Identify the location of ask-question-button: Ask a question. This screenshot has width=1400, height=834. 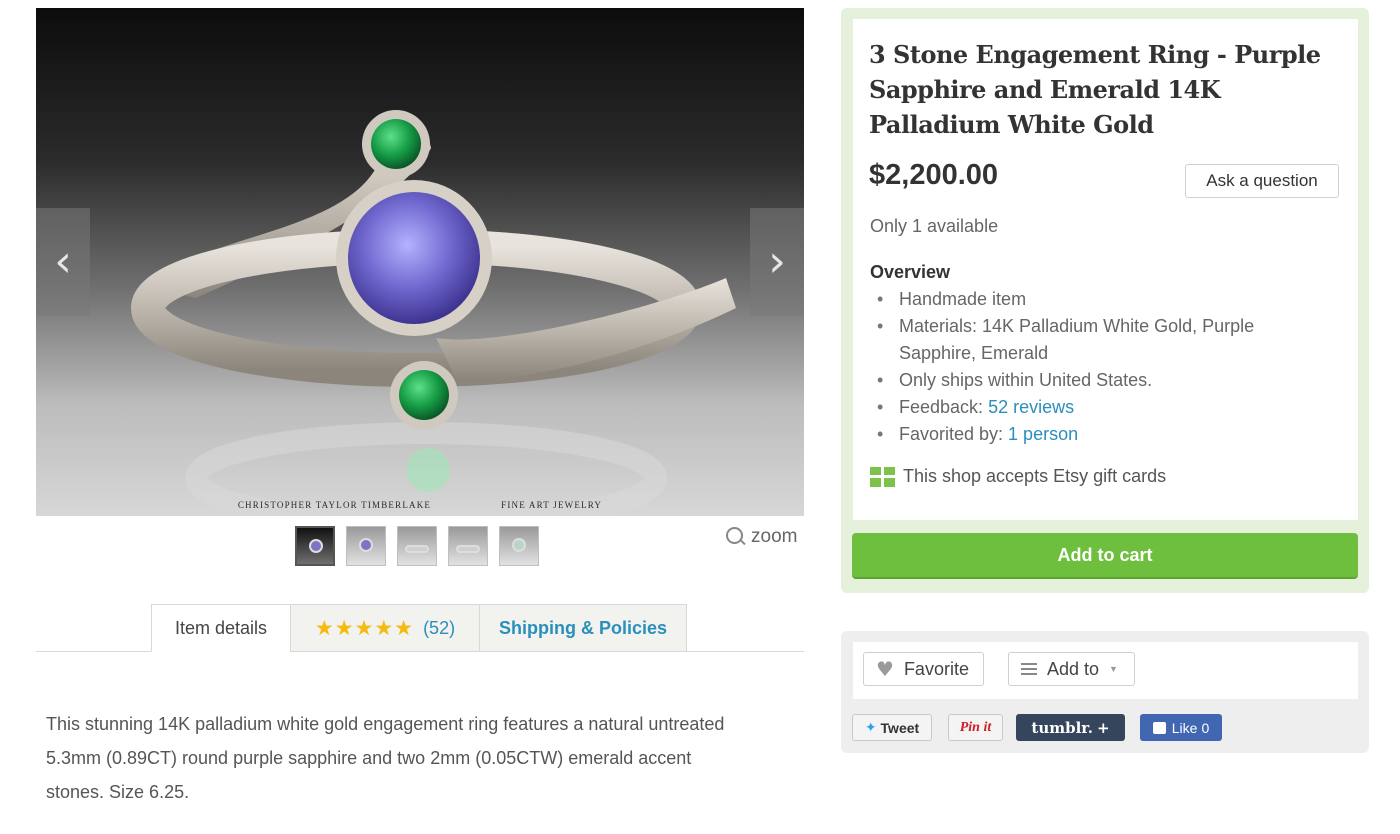
(1262, 181).